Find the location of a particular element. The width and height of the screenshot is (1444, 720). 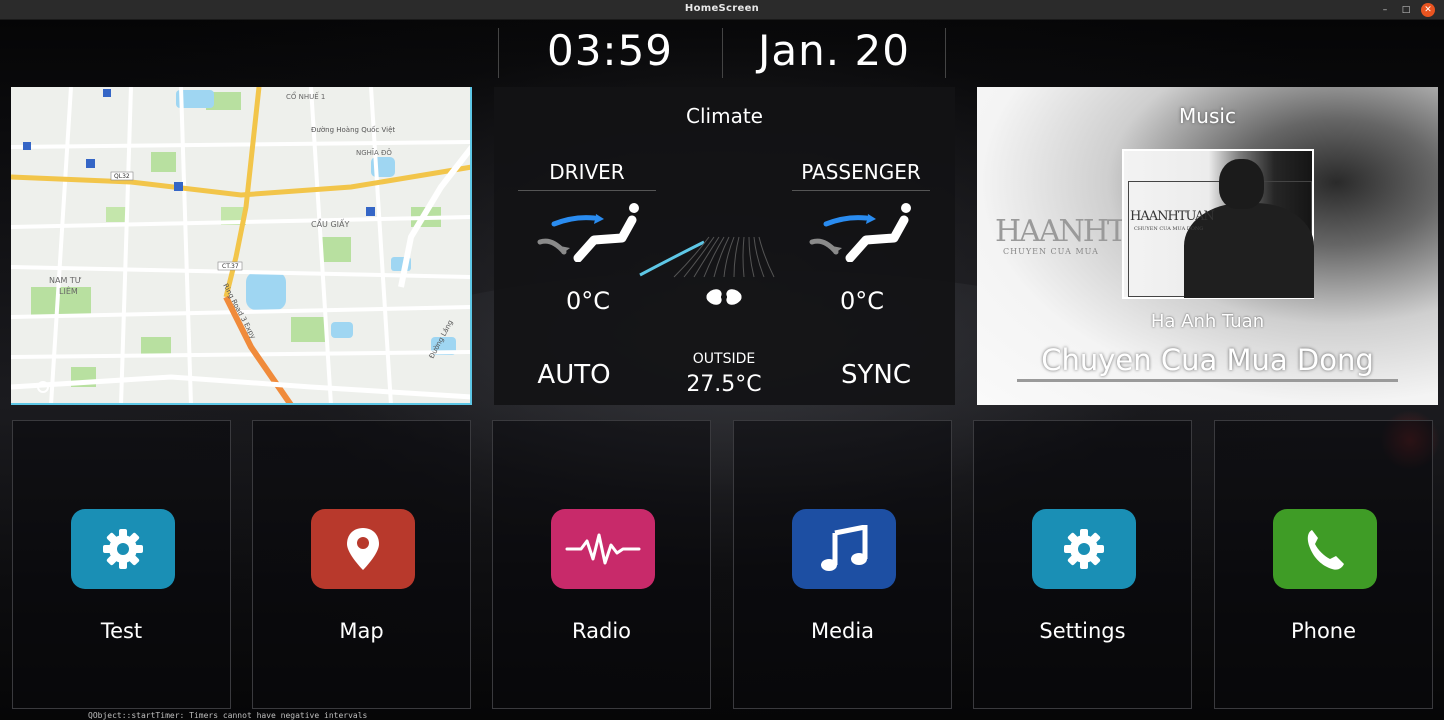

album-cover-art: HAANHTUAN CHUYEN CUA MUA DONG is located at coordinates (1219, 224).